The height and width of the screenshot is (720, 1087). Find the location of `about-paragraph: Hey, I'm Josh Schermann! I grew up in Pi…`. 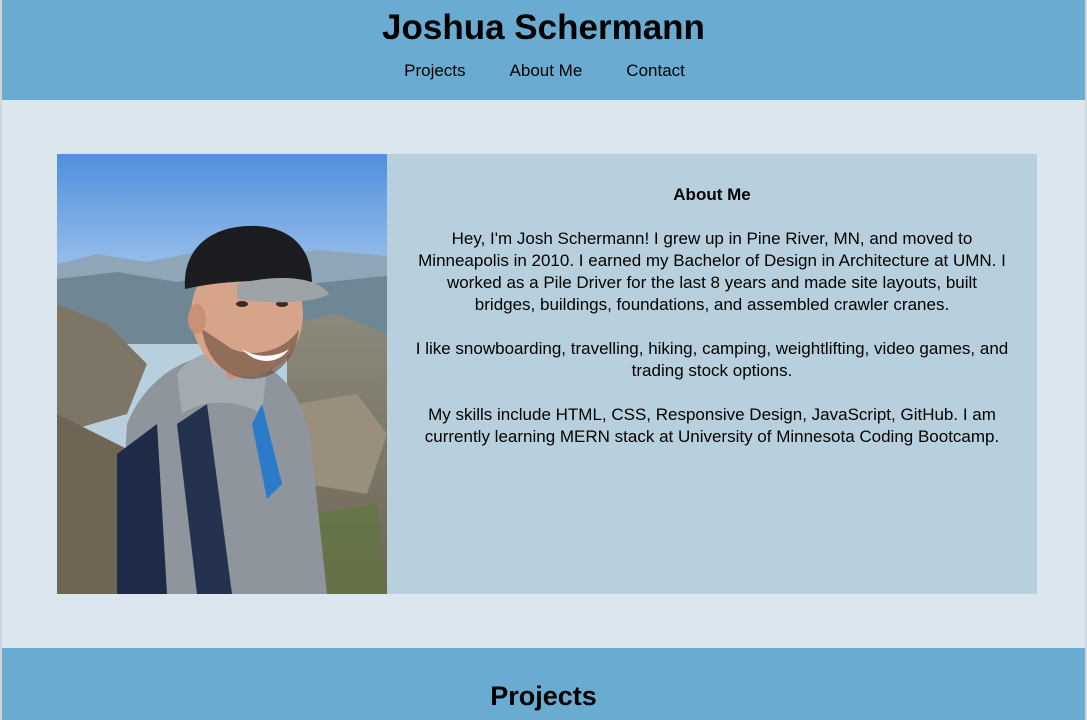

about-paragraph: Hey, I'm Josh Schermann! I grew up in Pi… is located at coordinates (712, 271).